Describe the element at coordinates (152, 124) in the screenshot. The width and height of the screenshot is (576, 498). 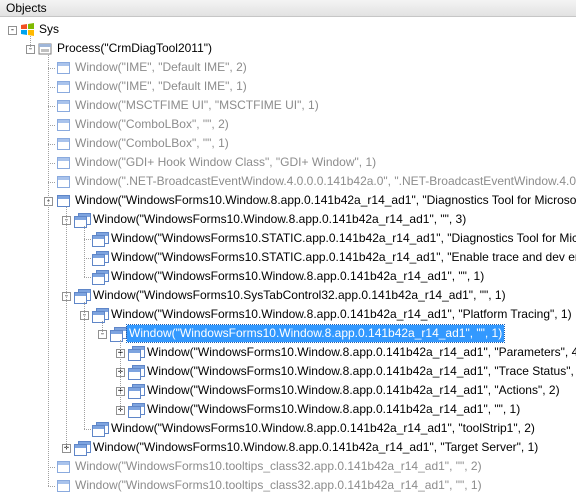
I see `tree-node-label: Window("ComboLBox", "", 2)` at that location.